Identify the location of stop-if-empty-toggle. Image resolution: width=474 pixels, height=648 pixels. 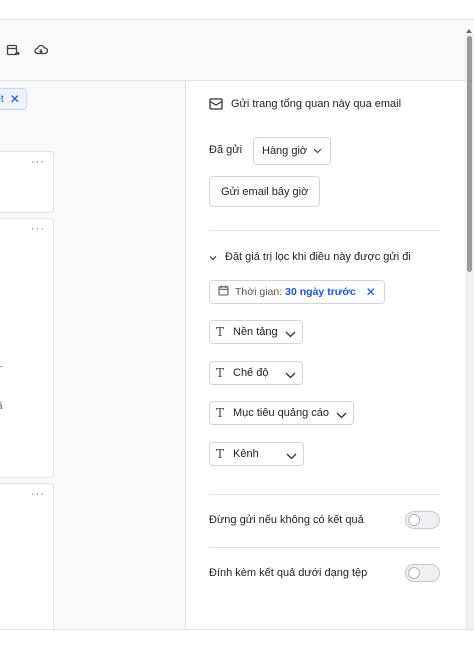
(422, 520).